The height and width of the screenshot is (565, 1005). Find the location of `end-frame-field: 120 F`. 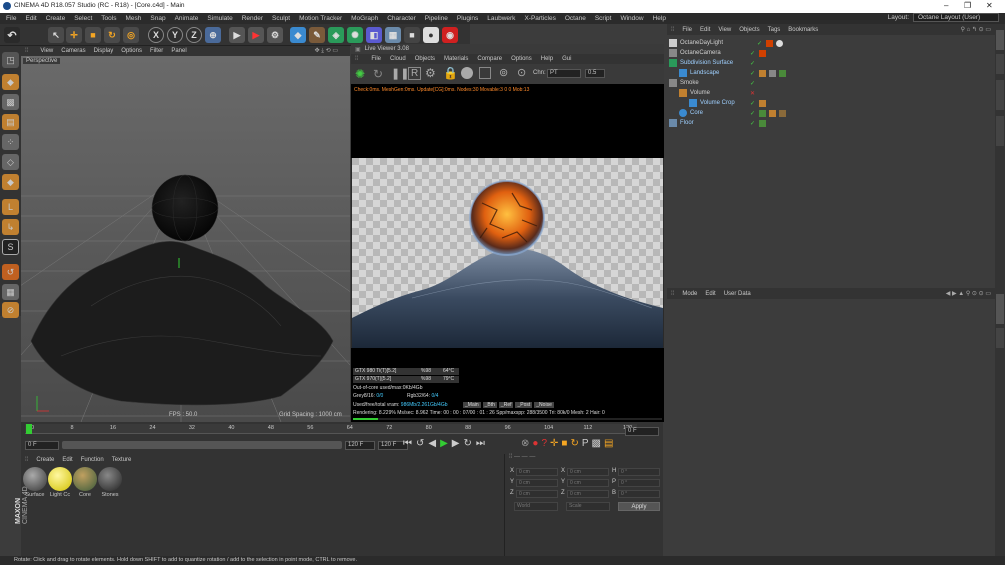

end-frame-field: 120 F is located at coordinates (360, 445).